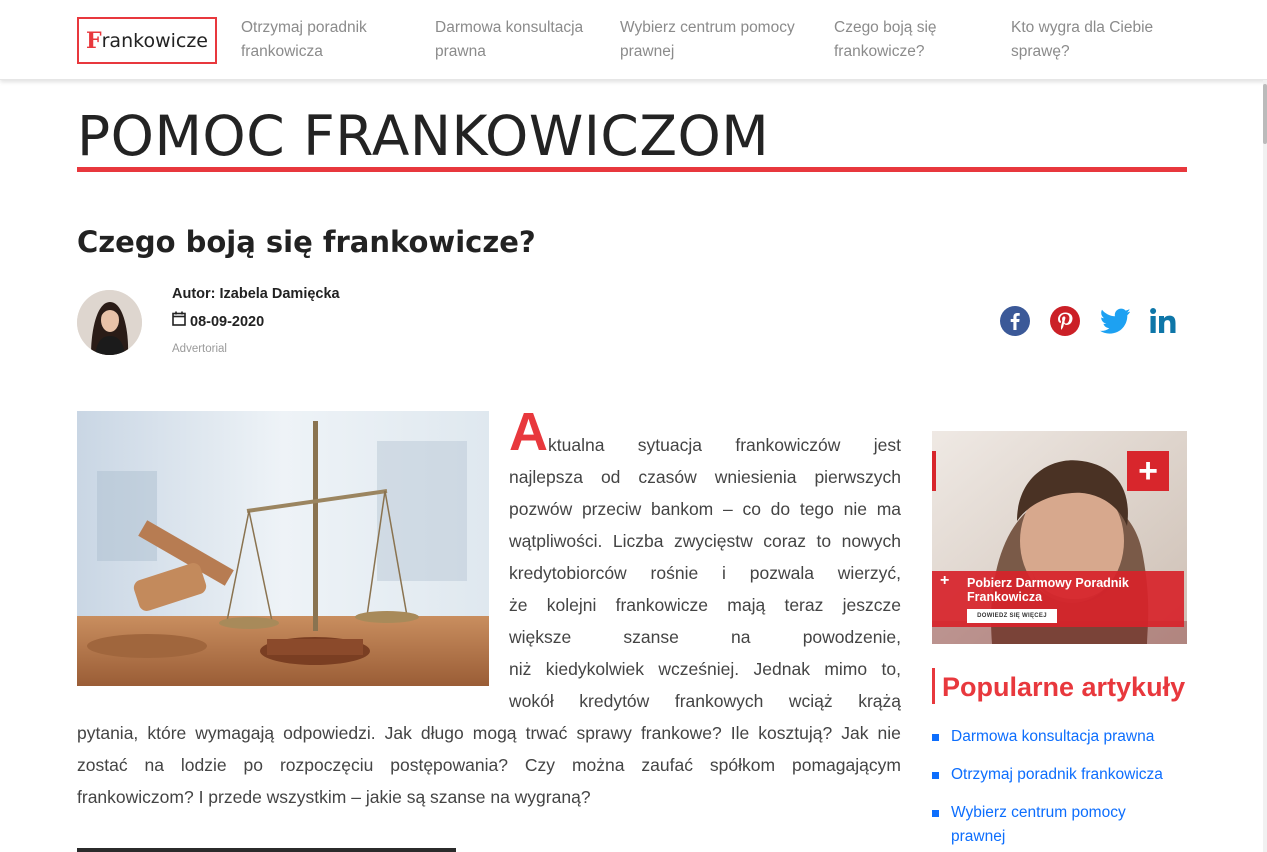  What do you see at coordinates (1051, 825) in the screenshot?
I see `popular-link: Wybierz centrum pomocy prawnej` at bounding box center [1051, 825].